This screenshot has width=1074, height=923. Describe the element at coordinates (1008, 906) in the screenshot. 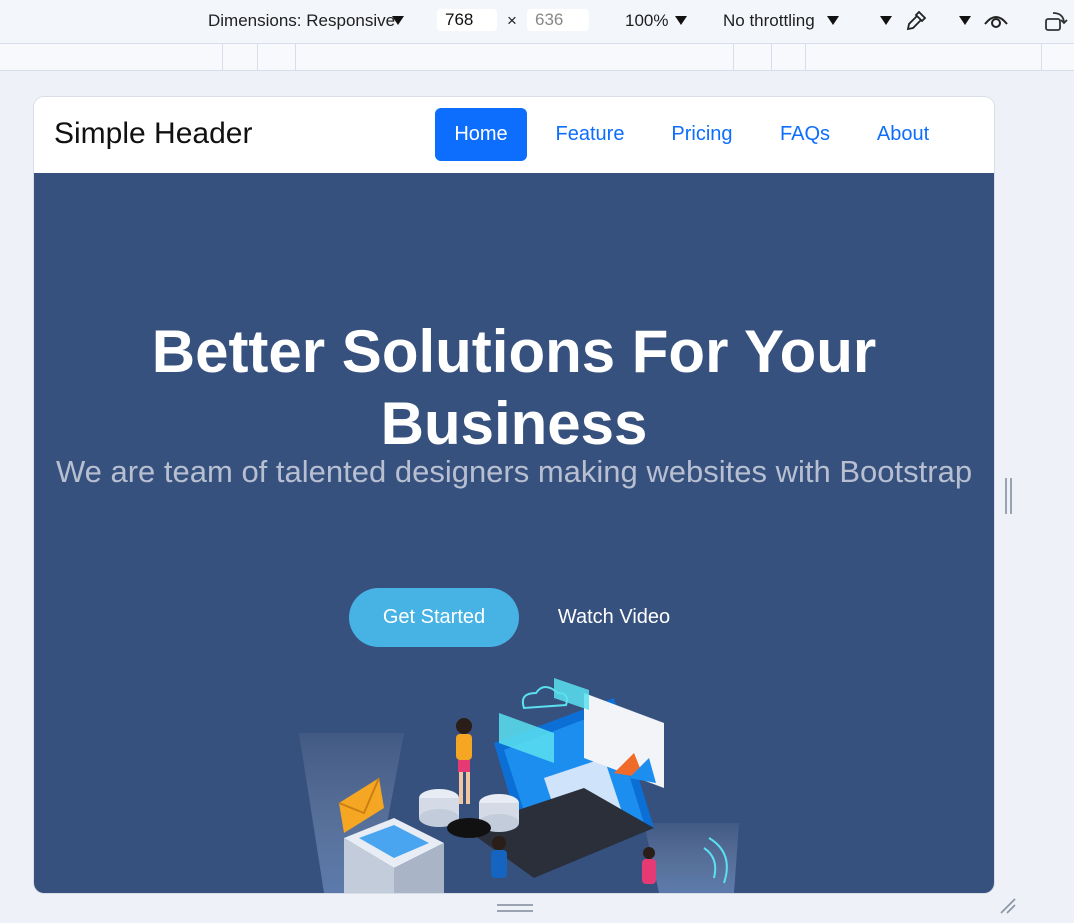

I see `resize-corner-icon` at that location.